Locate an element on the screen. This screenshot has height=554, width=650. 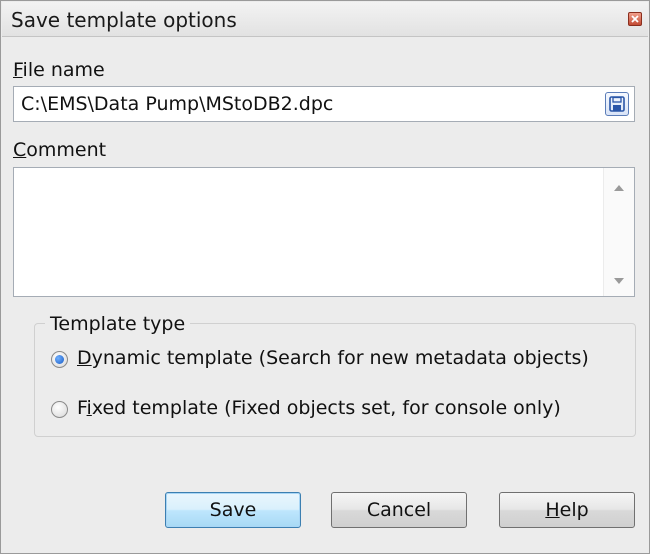
close-button is located at coordinates (635, 19).